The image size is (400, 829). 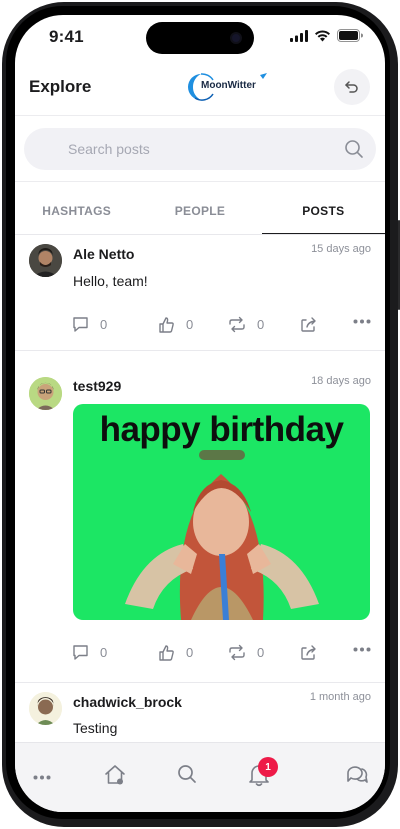 What do you see at coordinates (115, 775) in the screenshot?
I see `home-icon` at bounding box center [115, 775].